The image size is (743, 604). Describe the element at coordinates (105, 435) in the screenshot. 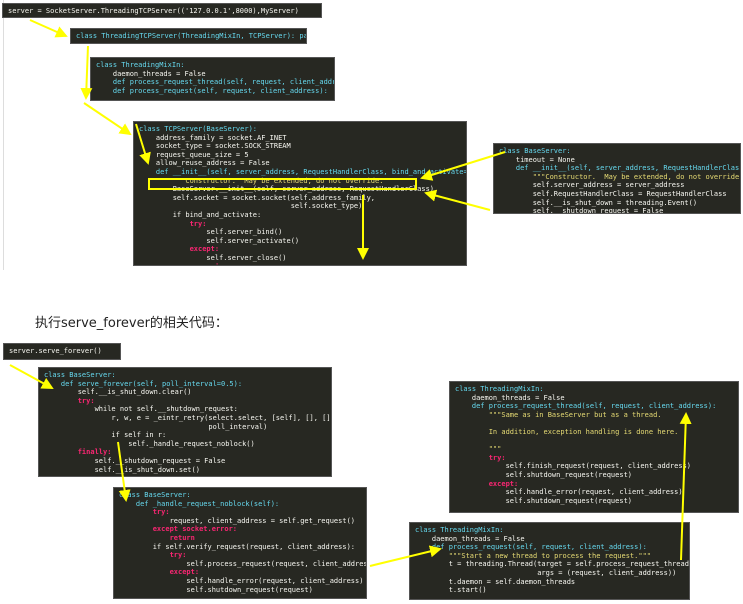

I see `code-line: if self in r:` at that location.